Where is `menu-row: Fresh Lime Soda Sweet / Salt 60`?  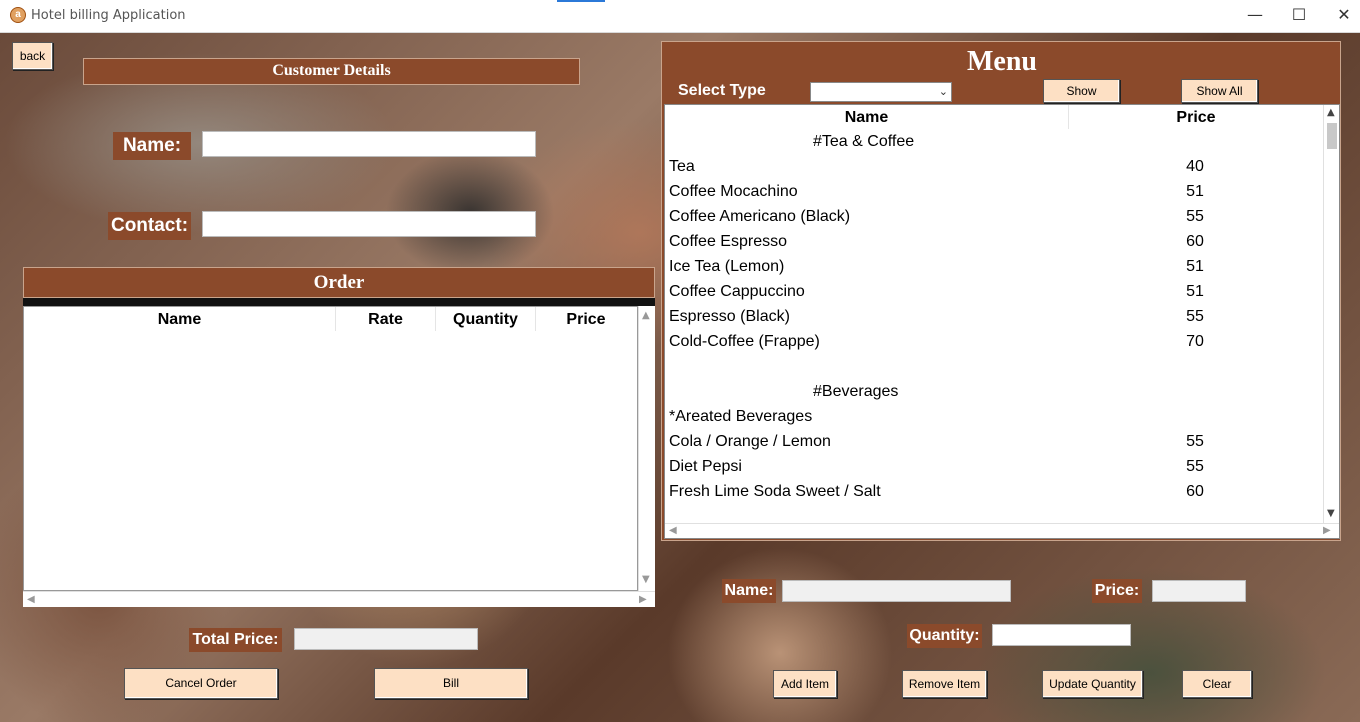
menu-row: Fresh Lime Soda Sweet / Salt 60 is located at coordinates (993, 491).